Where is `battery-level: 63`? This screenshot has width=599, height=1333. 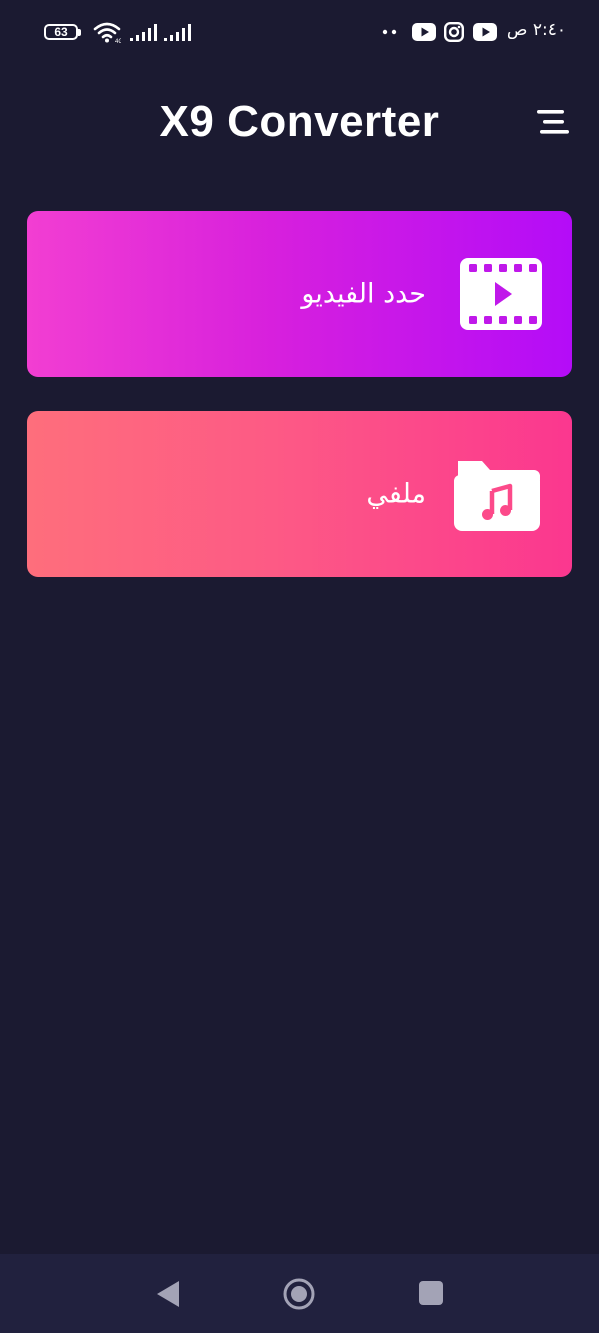 battery-level: 63 is located at coordinates (61, 32).